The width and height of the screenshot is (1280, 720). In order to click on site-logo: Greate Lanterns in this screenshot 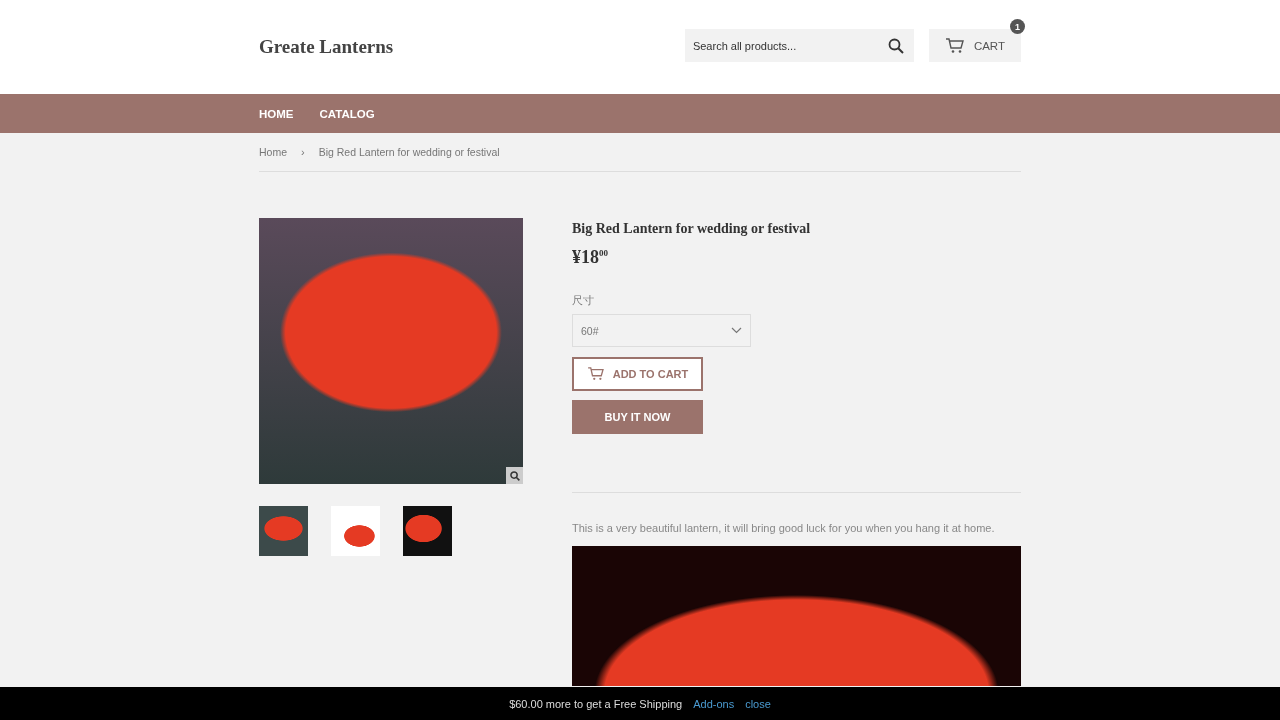, I will do `click(326, 47)`.